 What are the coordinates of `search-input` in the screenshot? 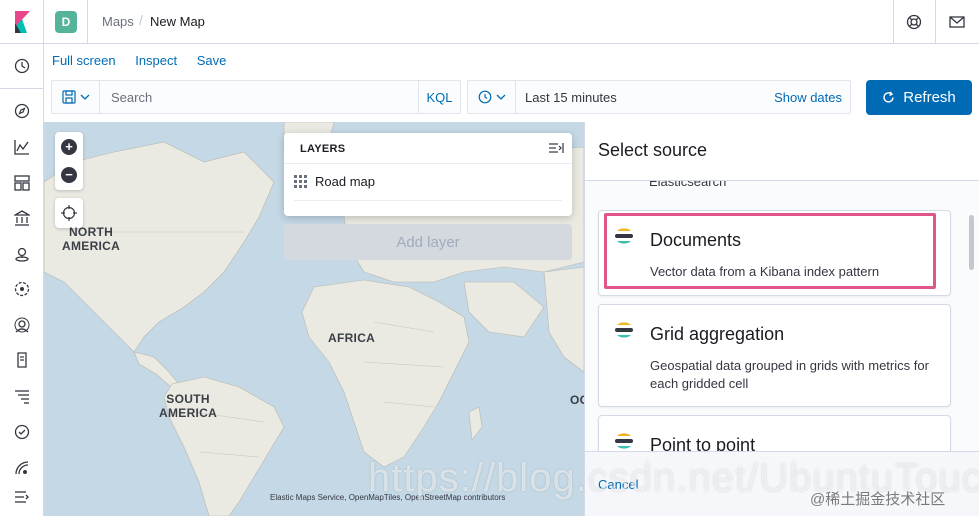 It's located at (260, 97).